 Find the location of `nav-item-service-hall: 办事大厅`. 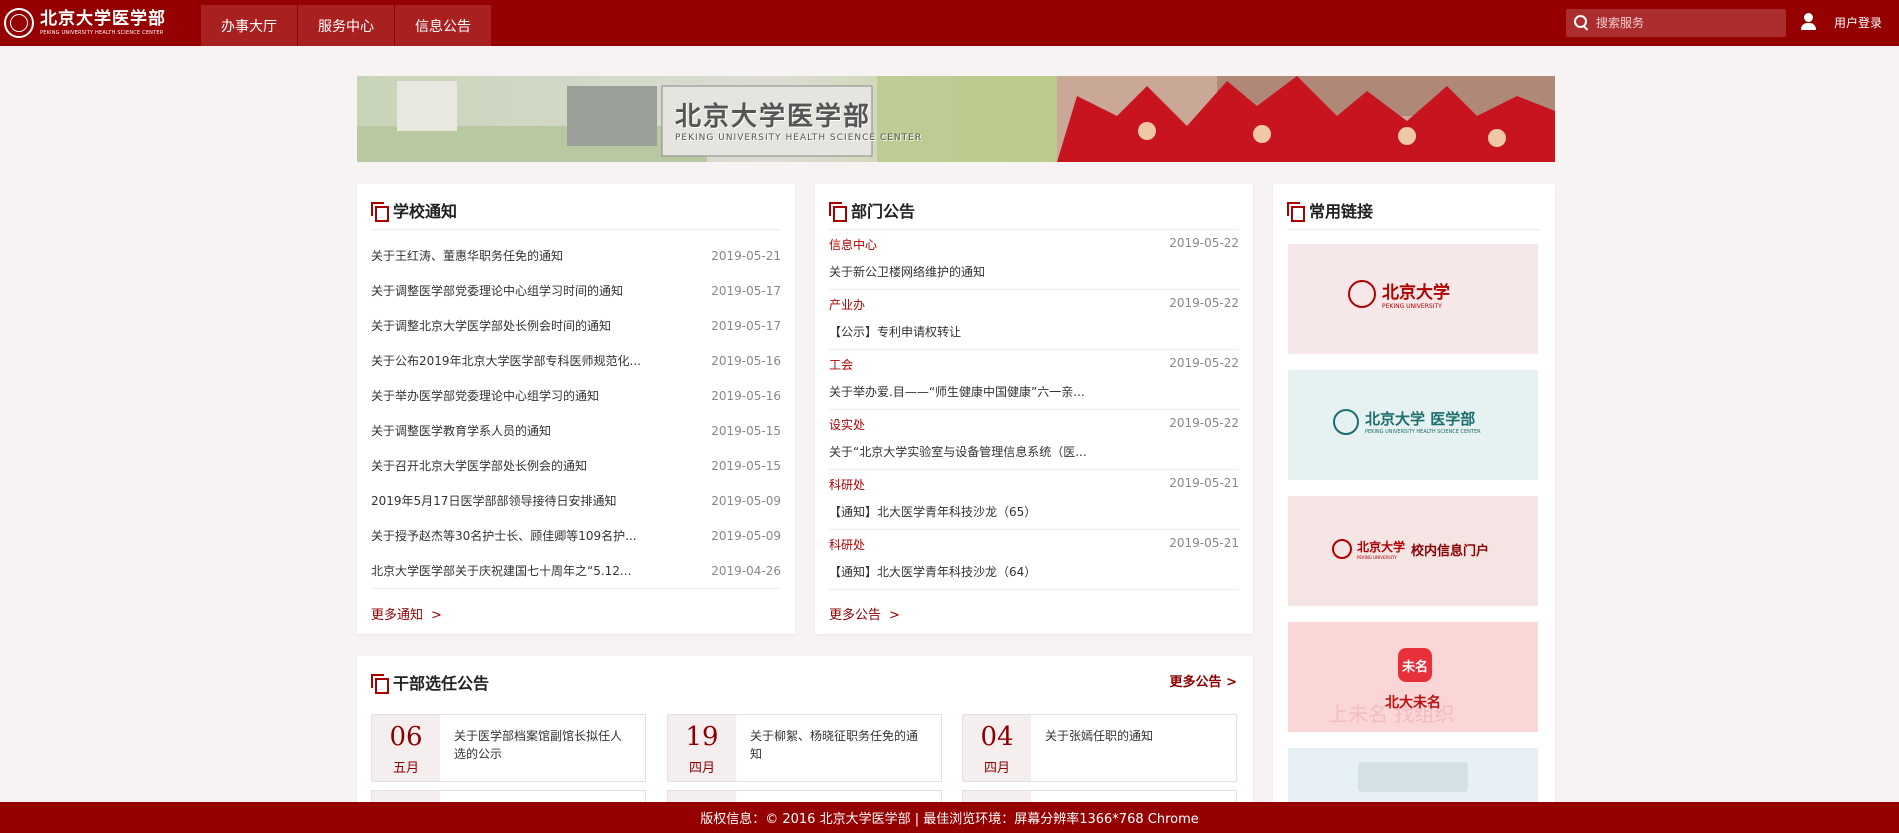

nav-item-service-hall: 办事大厅 is located at coordinates (249, 25).